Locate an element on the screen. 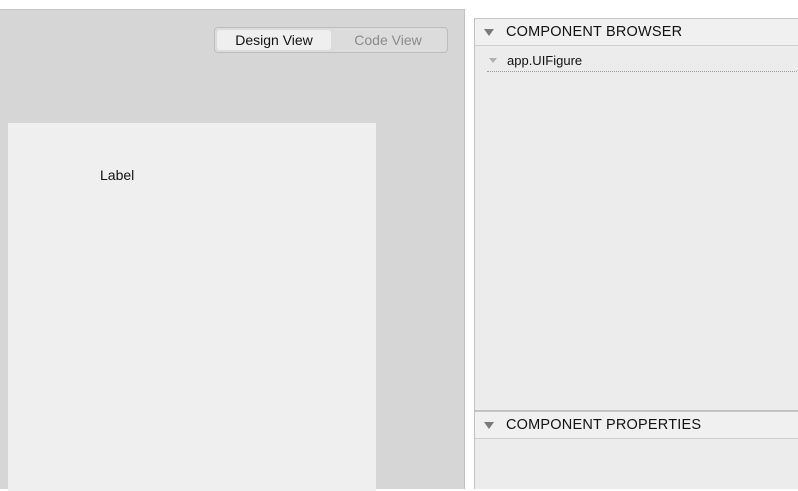  view-toggle: Design View Code View is located at coordinates (331, 40).